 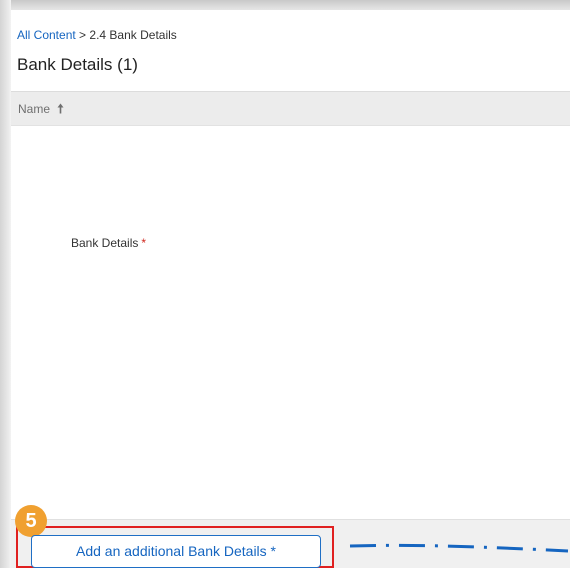 I want to click on annotation-connector-line, so click(x=459, y=548).